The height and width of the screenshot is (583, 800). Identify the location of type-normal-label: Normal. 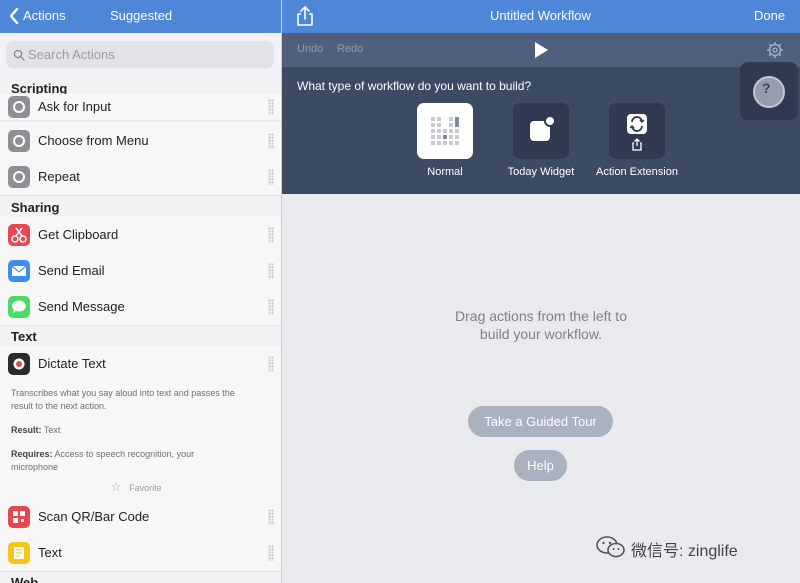
(445, 172).